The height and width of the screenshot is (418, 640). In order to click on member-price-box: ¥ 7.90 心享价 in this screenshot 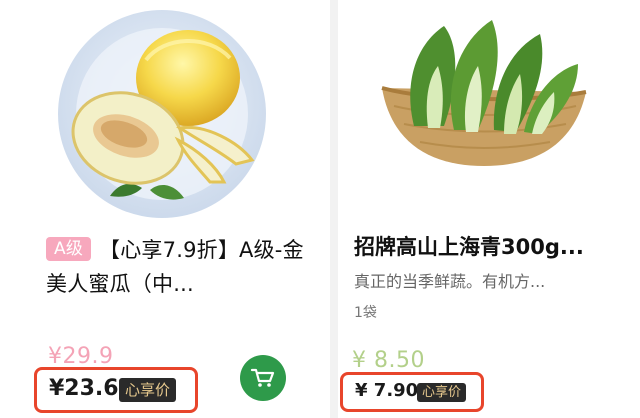, I will do `click(412, 392)`.